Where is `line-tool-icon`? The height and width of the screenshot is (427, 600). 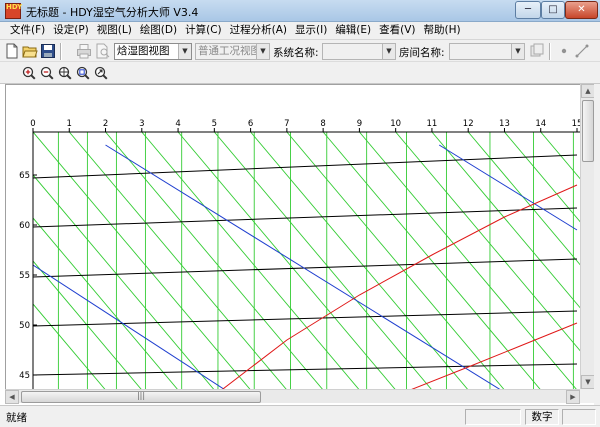
line-tool-icon is located at coordinates (582, 51).